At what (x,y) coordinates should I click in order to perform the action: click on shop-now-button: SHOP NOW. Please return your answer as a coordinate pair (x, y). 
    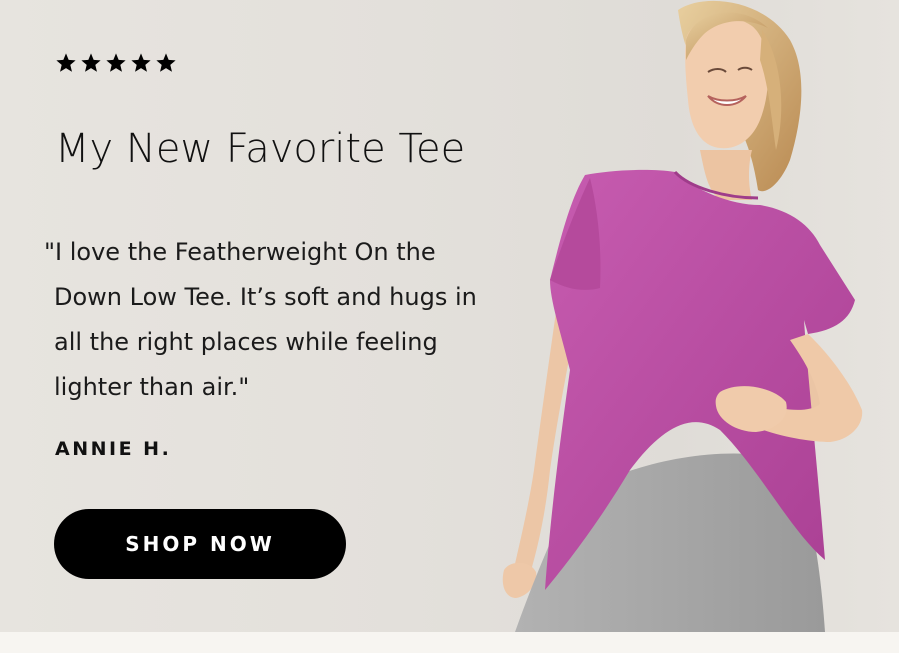
    Looking at the image, I should click on (200, 544).